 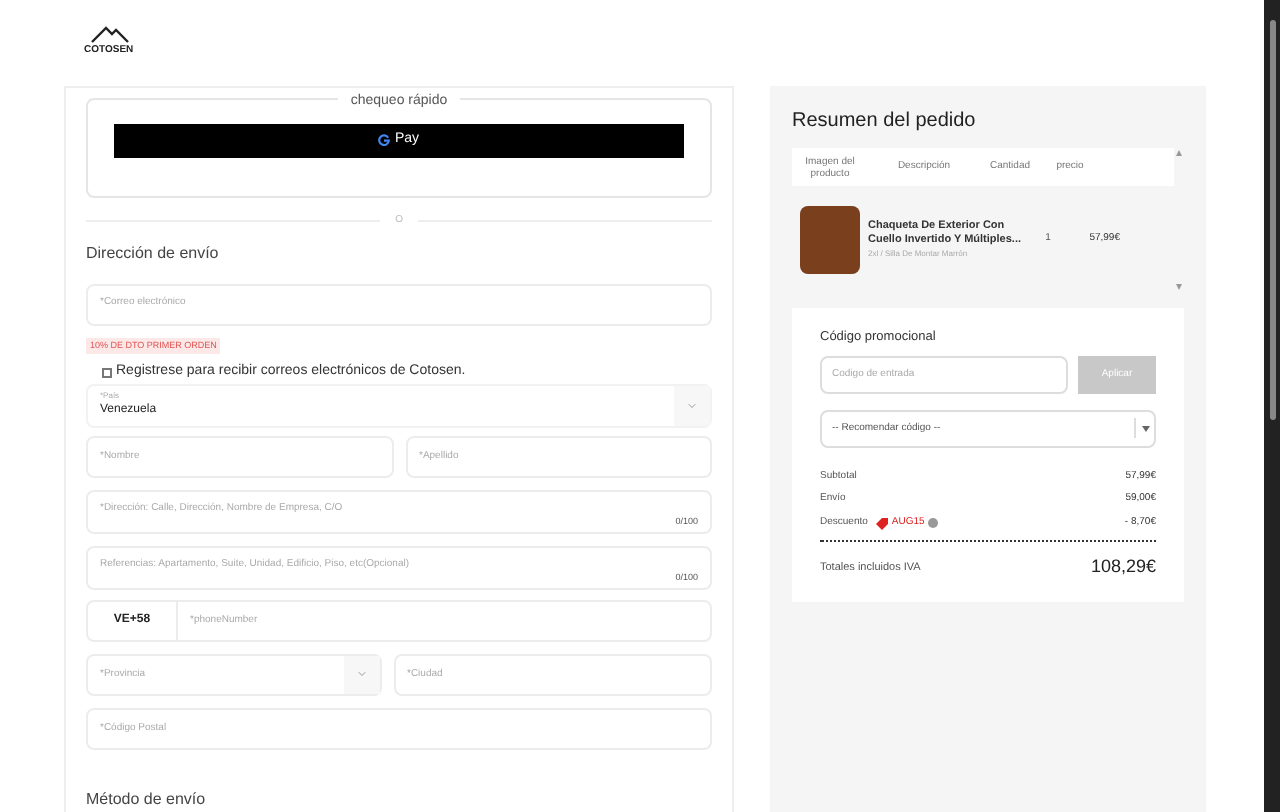 I want to click on summary-title: Resumen del pedido, so click(x=885, y=122).